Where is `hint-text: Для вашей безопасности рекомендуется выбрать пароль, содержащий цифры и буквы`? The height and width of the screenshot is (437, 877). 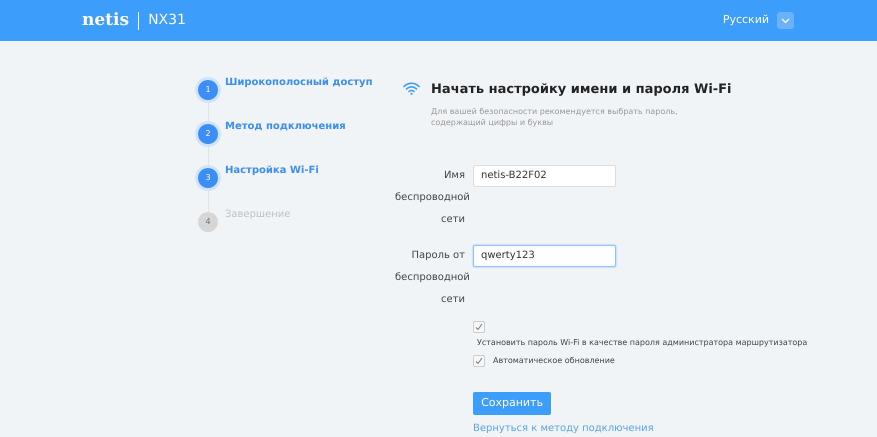 hint-text: Для вашей безопасности рекомендуется выбрать пароль, содержащий цифры и буквы is located at coordinates (555, 117).